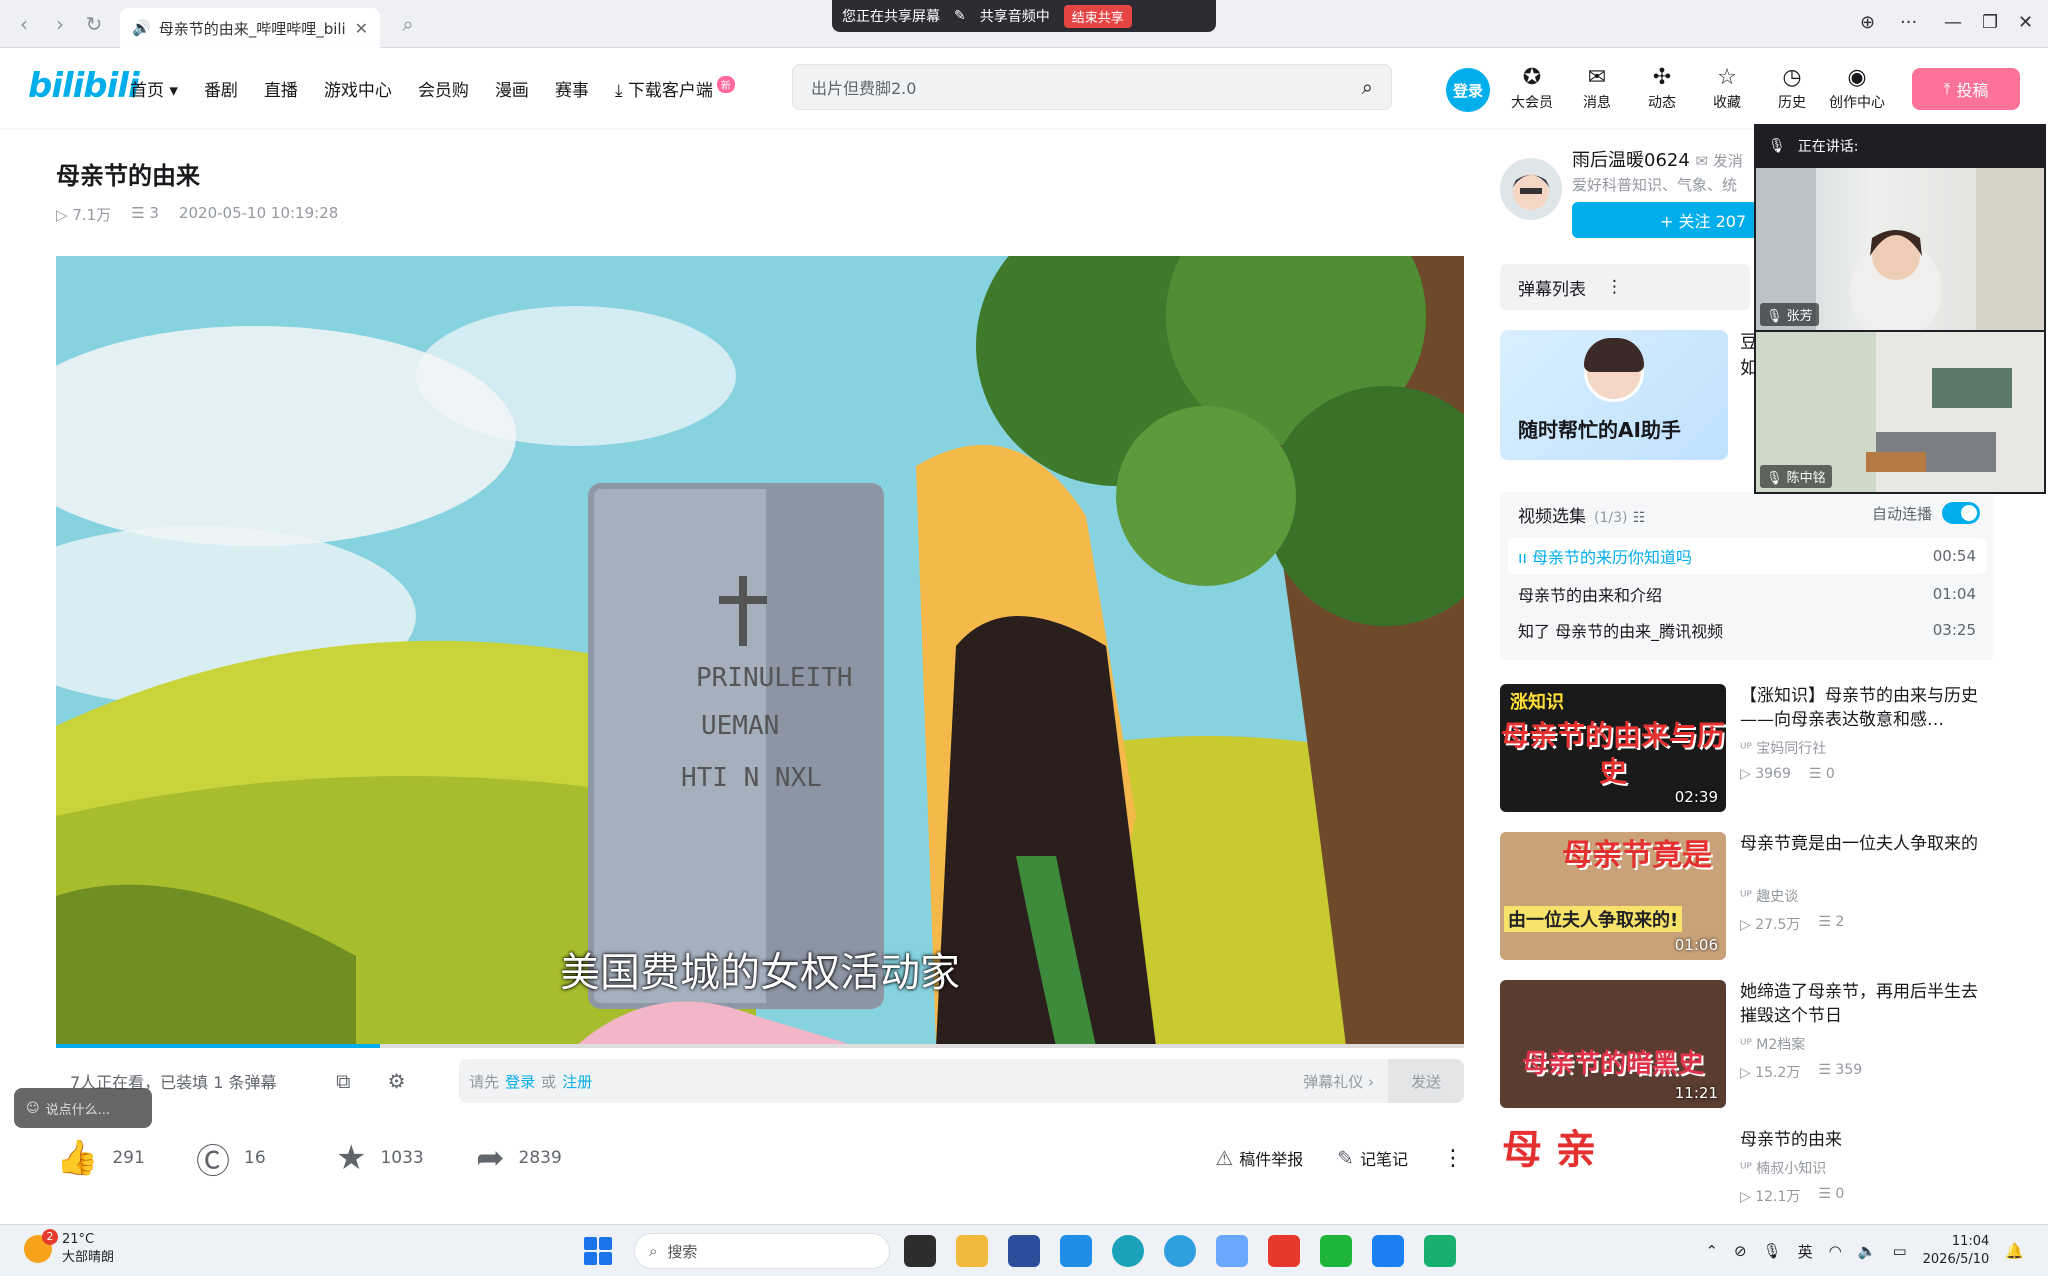 Image resolution: width=2048 pixels, height=1276 pixels. What do you see at coordinates (1532, 88) in the screenshot?
I see `vip-button: ✪ 大会员` at bounding box center [1532, 88].